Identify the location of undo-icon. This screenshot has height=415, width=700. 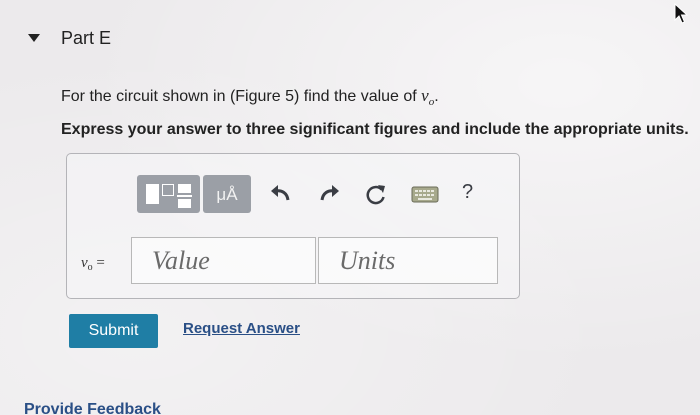
(280, 193).